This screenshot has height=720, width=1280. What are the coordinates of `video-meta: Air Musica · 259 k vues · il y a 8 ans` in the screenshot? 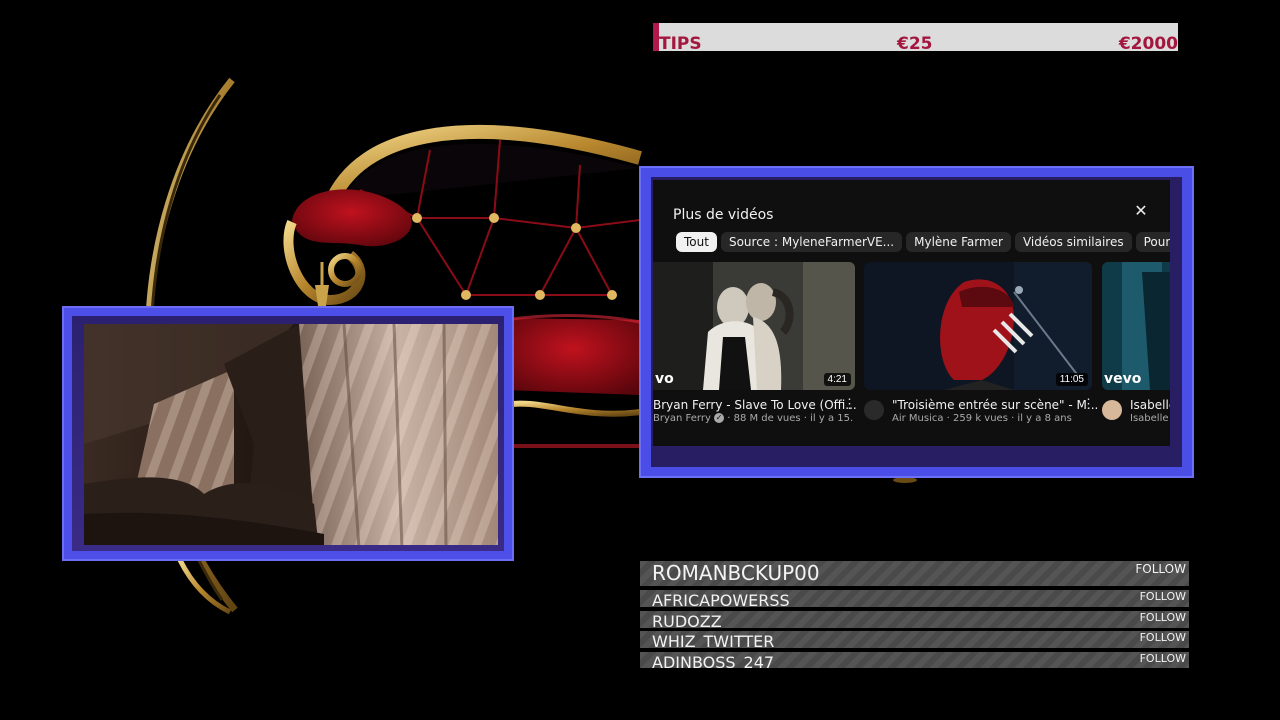 It's located at (982, 418).